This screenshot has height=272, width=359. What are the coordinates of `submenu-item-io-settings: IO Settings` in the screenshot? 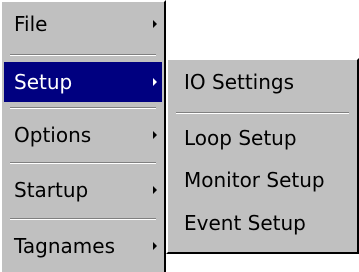 It's located at (262, 82).